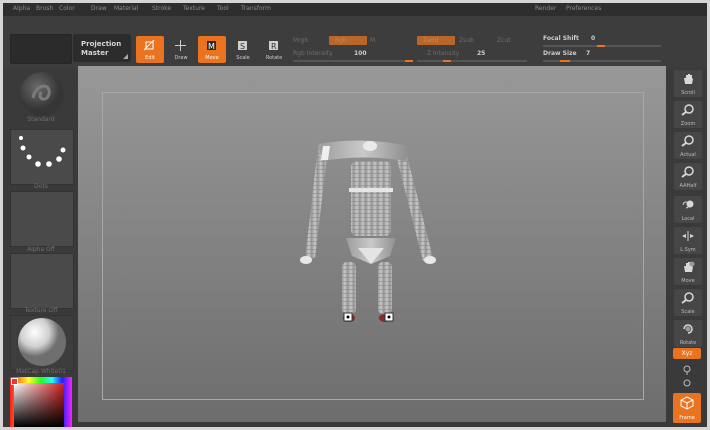  Describe the element at coordinates (447, 61) in the screenshot. I see `z-intensity-fill` at that location.